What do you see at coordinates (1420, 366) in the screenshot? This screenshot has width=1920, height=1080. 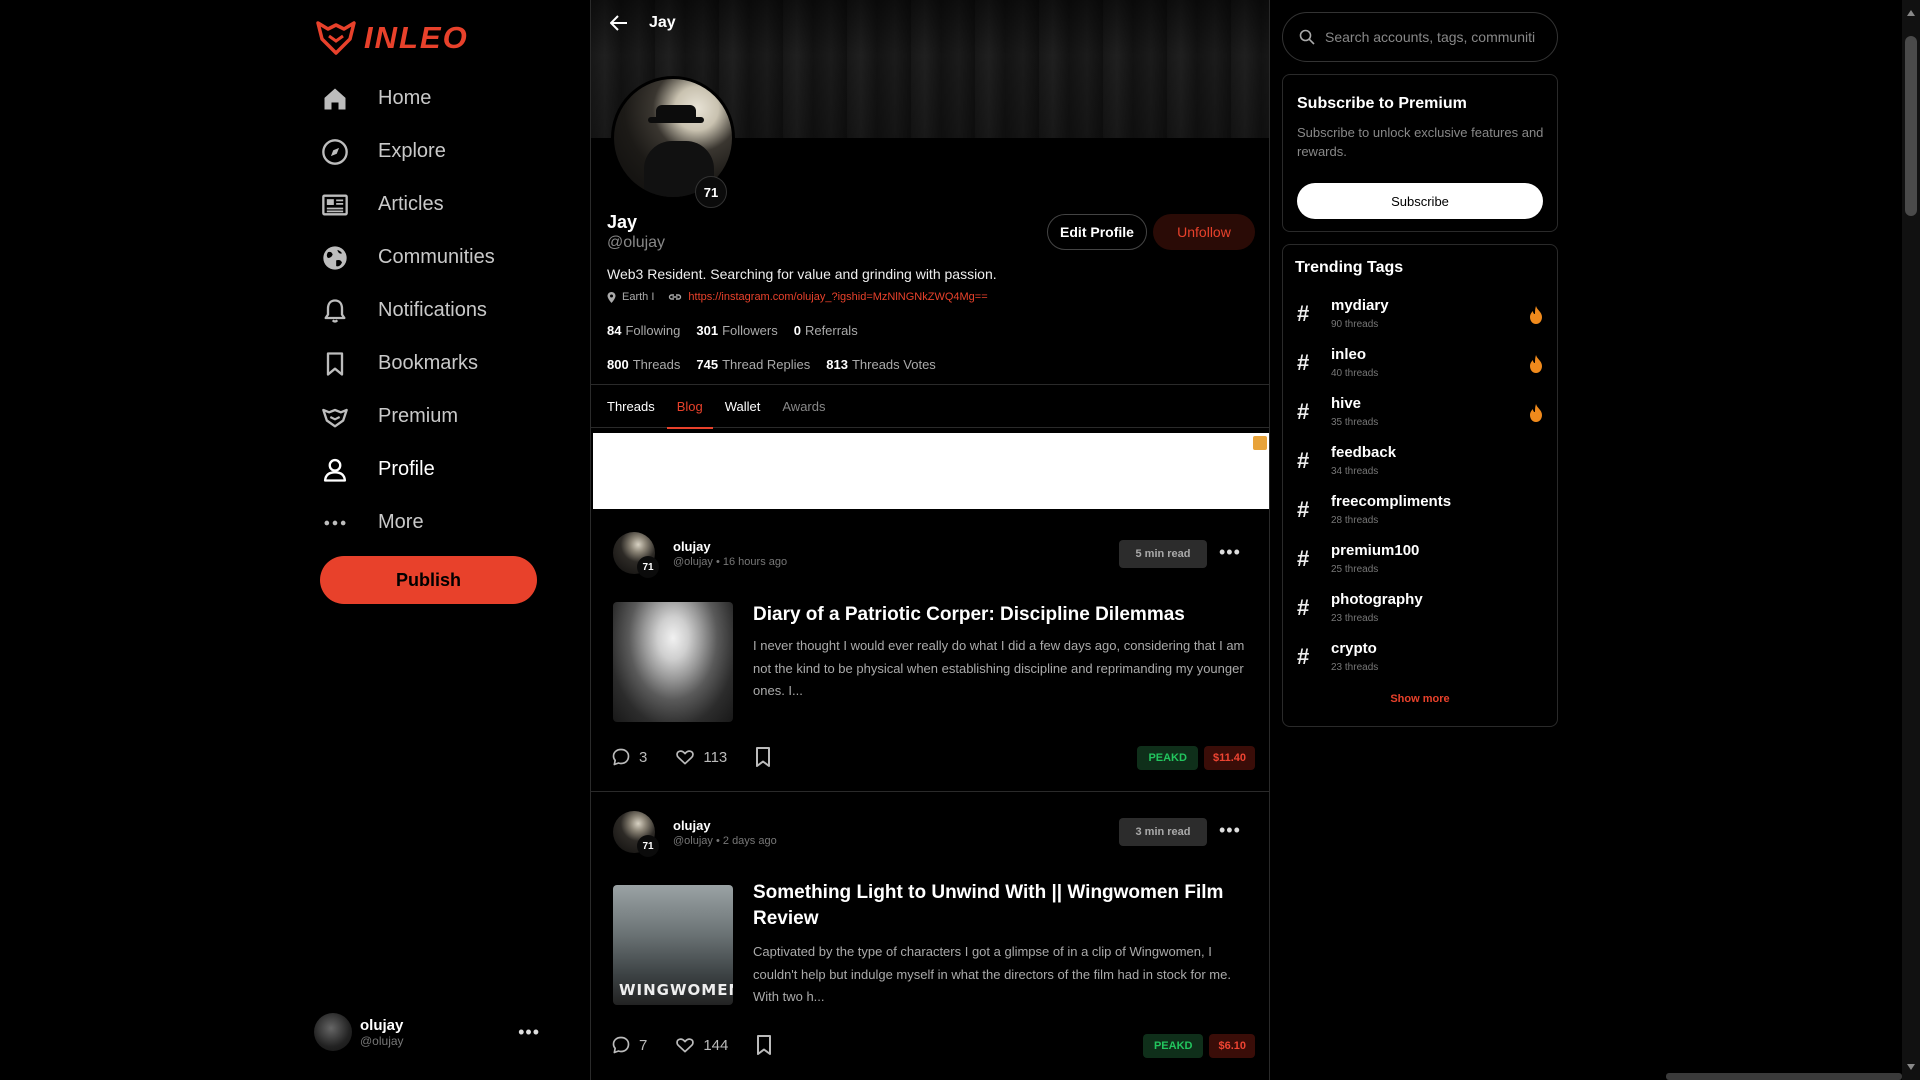 I see `trending-tag: # inleo 40 threads` at bounding box center [1420, 366].